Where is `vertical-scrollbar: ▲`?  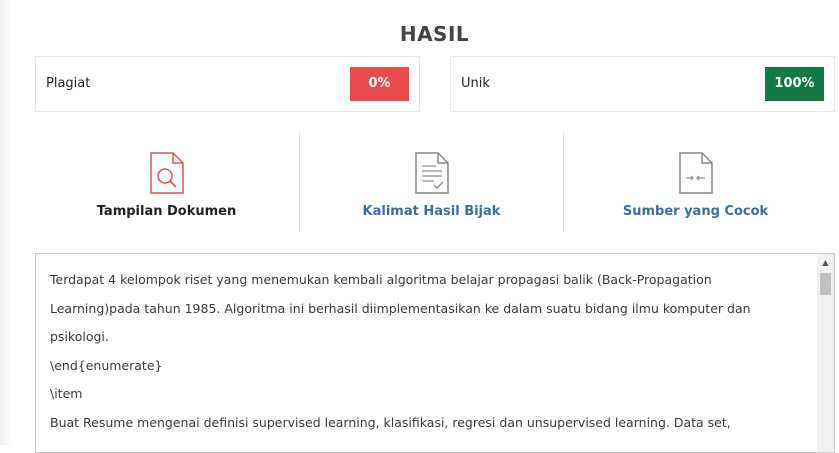 vertical-scrollbar: ▲ is located at coordinates (825, 353).